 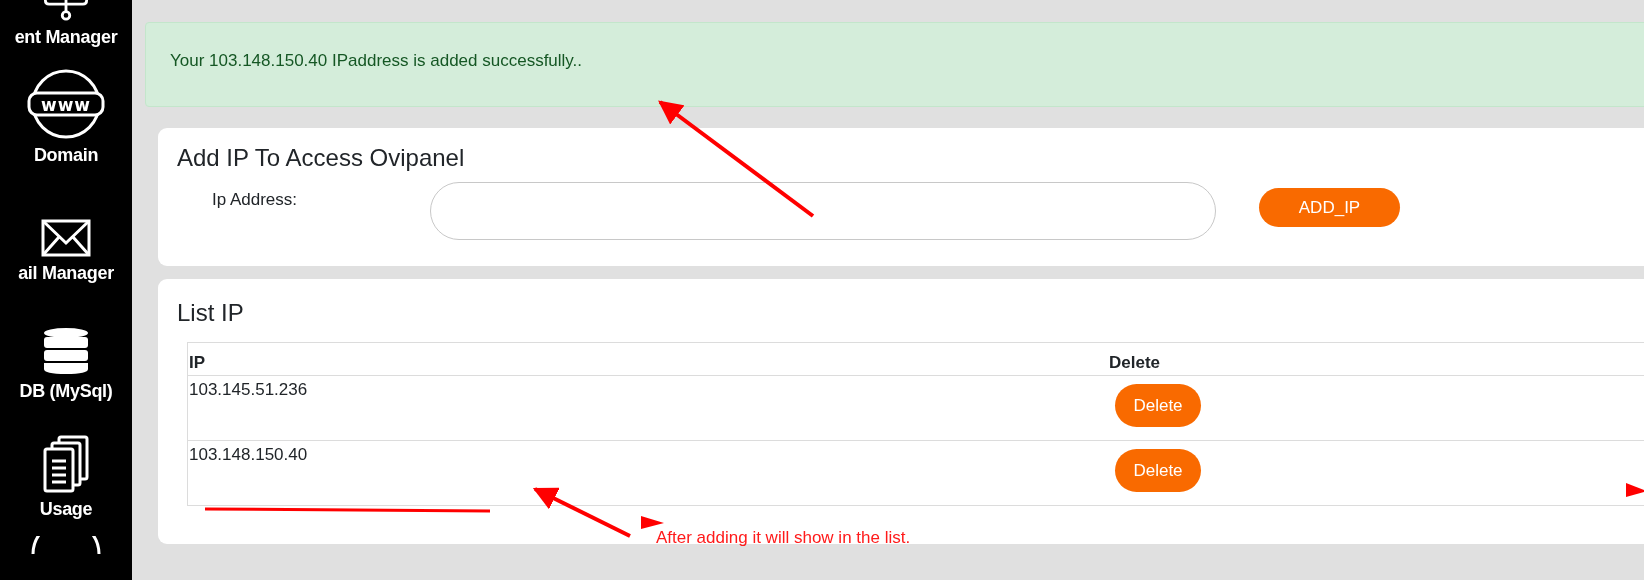 What do you see at coordinates (66, 155) in the screenshot?
I see `sidebar-item: Domain` at bounding box center [66, 155].